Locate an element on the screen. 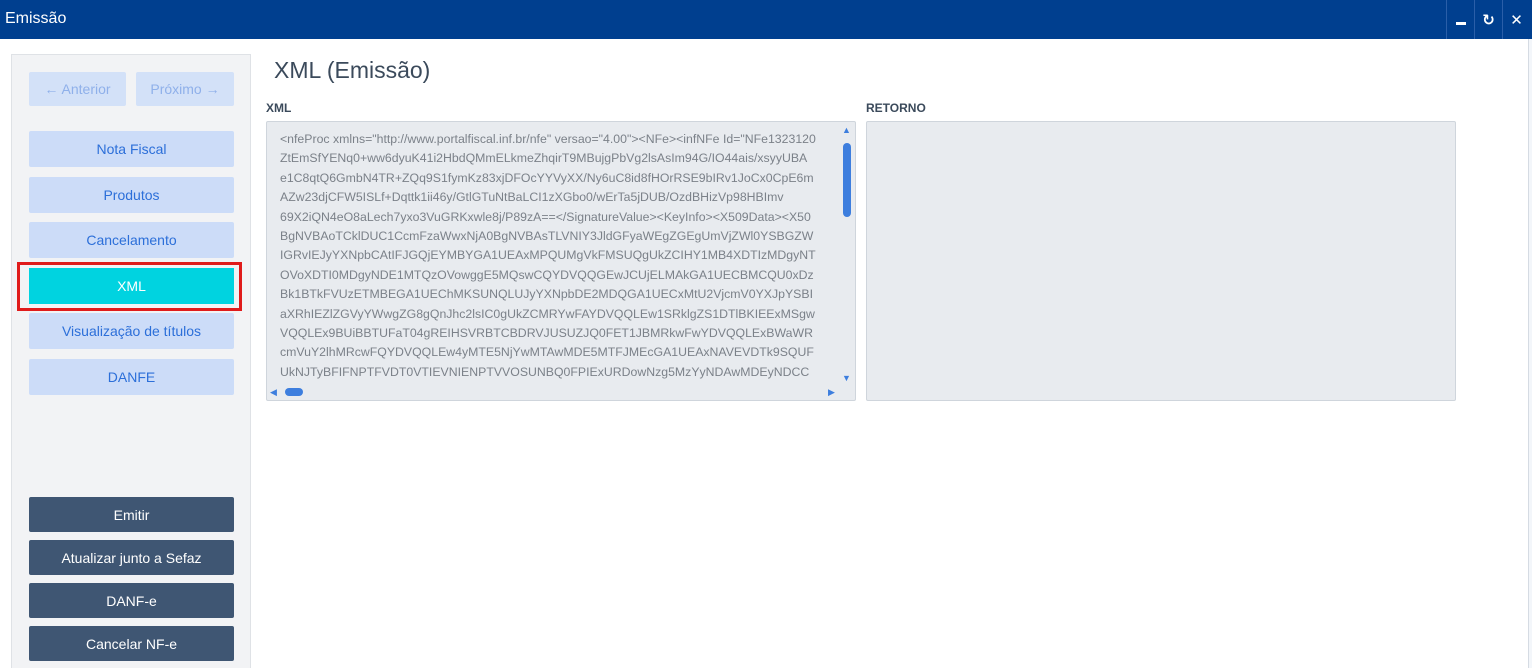  tab-xml: XML is located at coordinates (131, 286).